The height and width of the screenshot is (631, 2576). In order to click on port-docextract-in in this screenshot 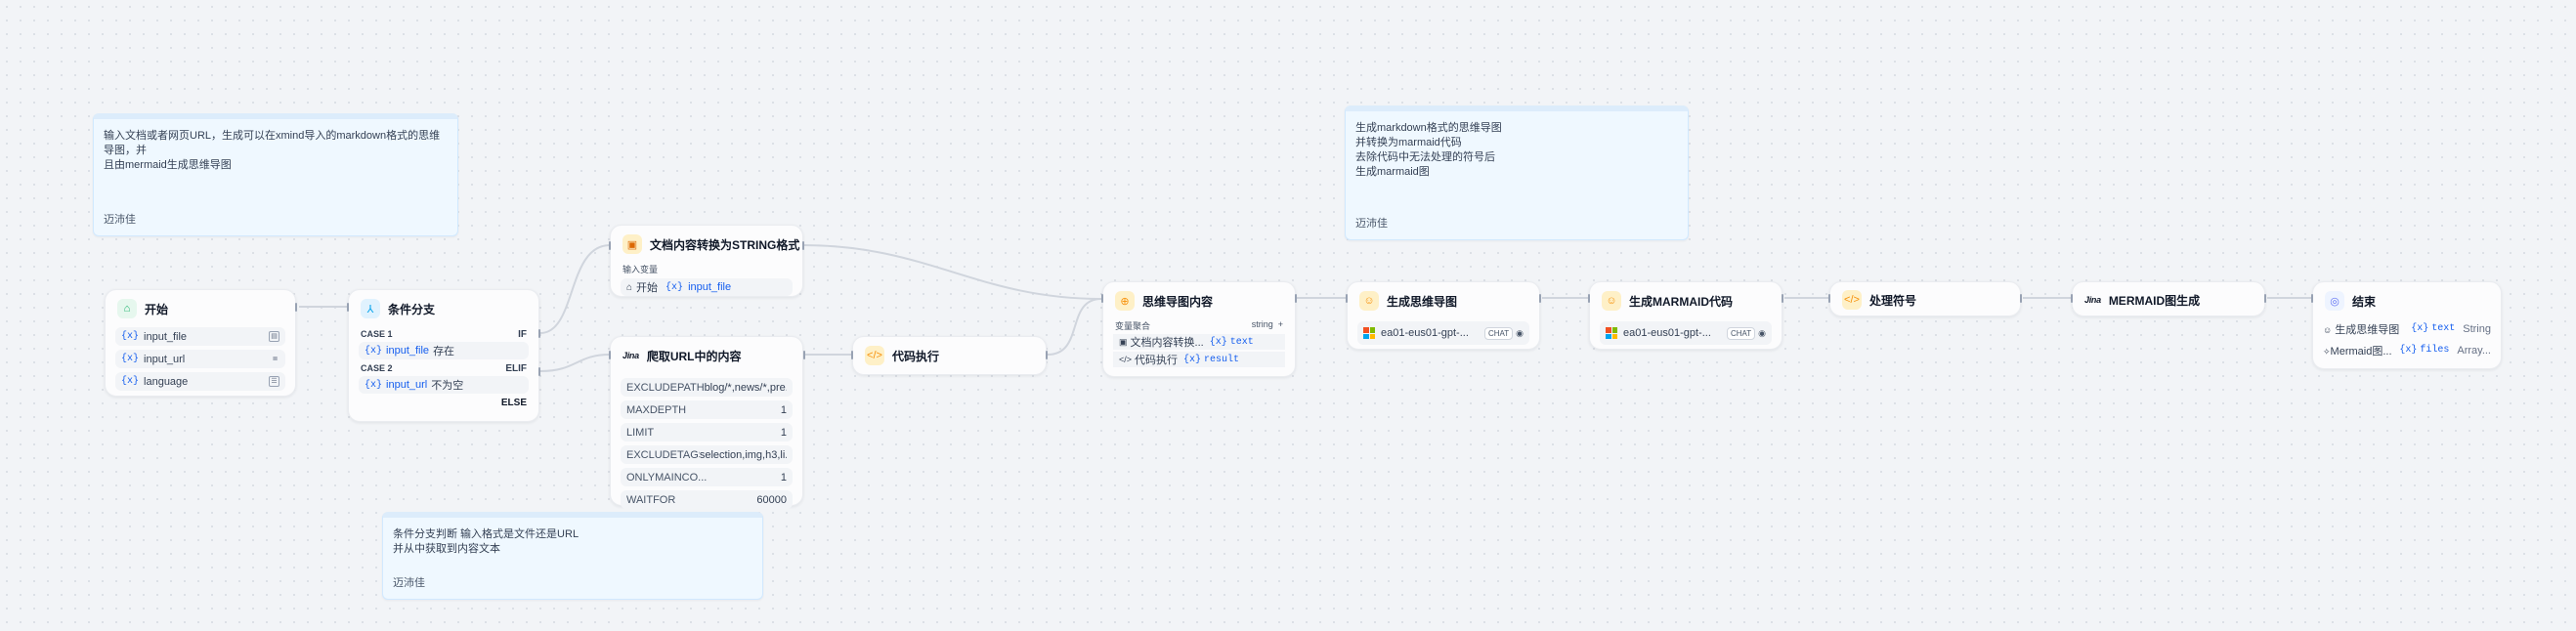, I will do `click(610, 245)`.